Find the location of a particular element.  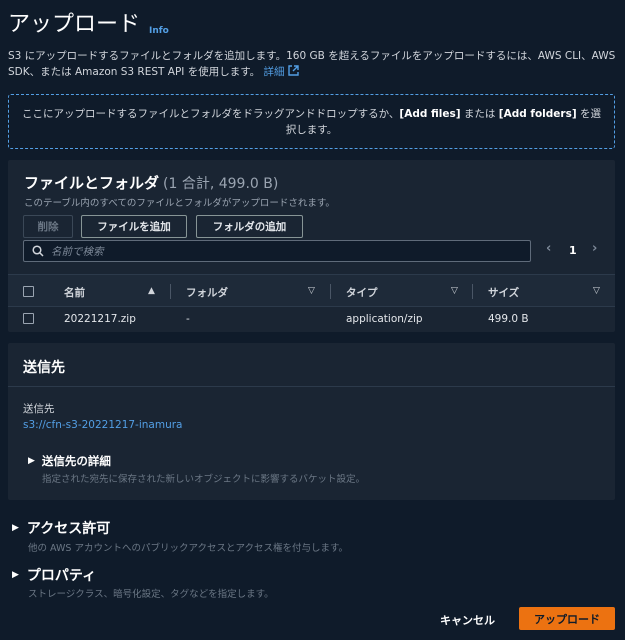

column-header-size: サイズ is located at coordinates (503, 292).